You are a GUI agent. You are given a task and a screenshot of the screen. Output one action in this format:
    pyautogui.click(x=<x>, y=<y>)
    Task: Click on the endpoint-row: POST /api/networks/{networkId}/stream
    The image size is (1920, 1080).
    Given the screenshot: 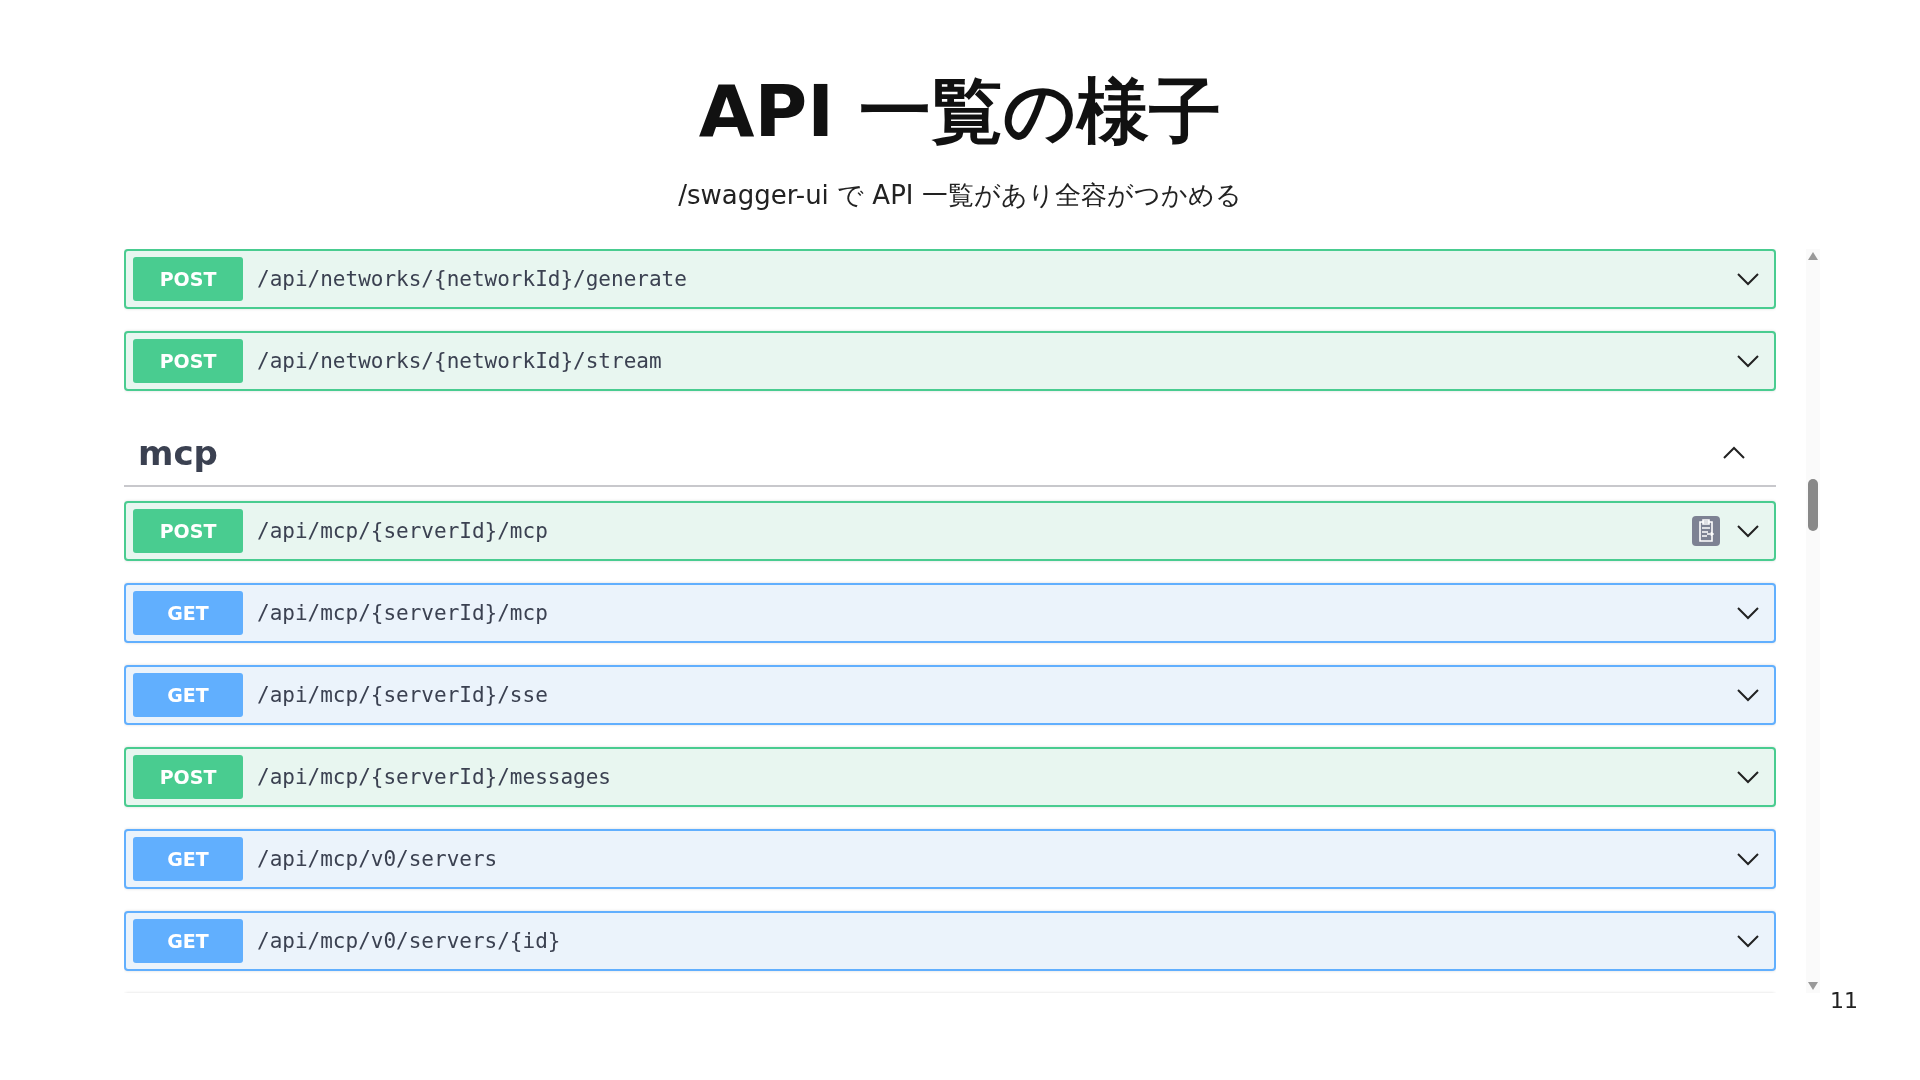 What is the action you would take?
    pyautogui.click(x=950, y=361)
    